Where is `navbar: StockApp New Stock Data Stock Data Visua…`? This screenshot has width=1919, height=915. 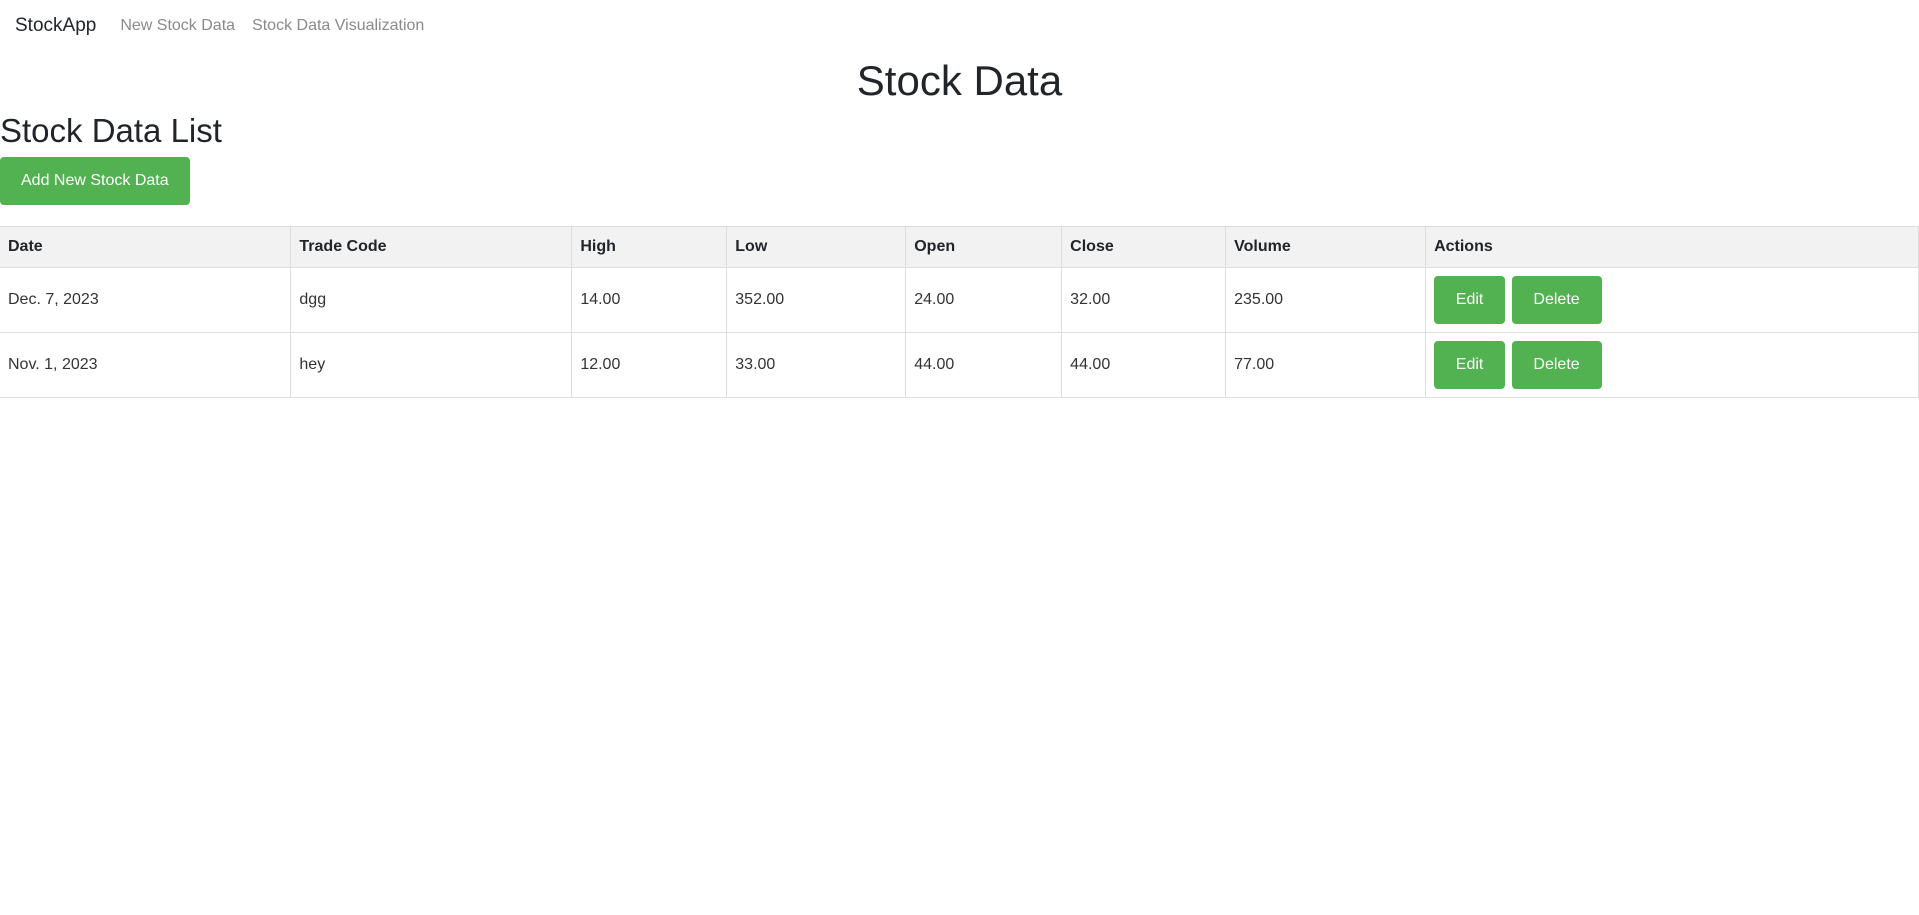 navbar: StockApp New Stock Data Stock Data Visua… is located at coordinates (959, 26).